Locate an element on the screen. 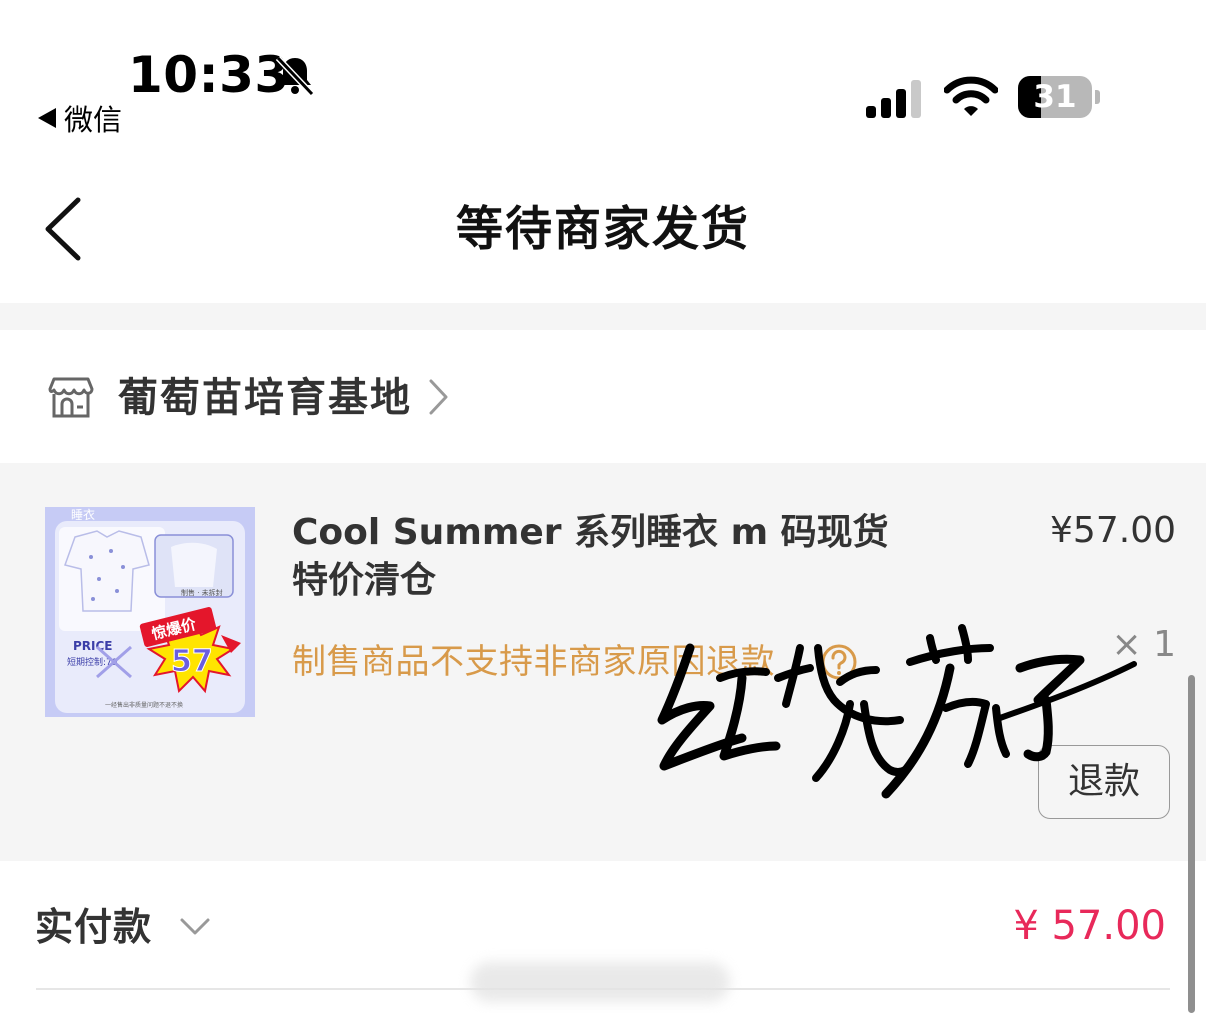  refund-button: 退款 is located at coordinates (1104, 782).